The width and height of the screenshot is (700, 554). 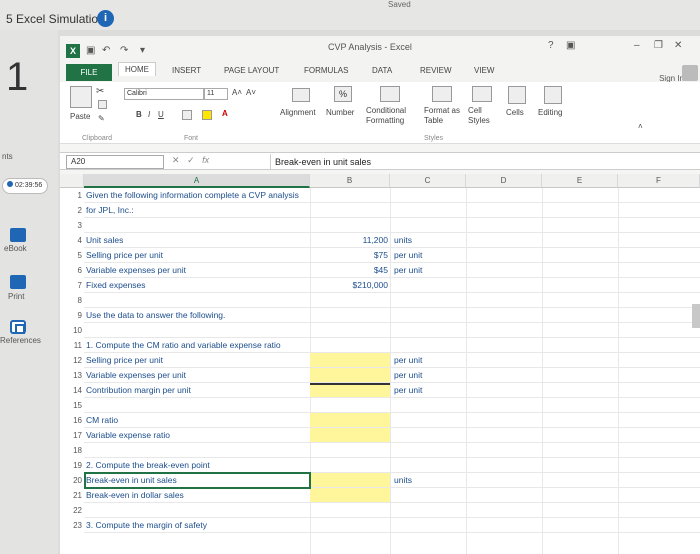 What do you see at coordinates (570, 45) in the screenshot?
I see `ribbon-display-icon: ▣` at bounding box center [570, 45].